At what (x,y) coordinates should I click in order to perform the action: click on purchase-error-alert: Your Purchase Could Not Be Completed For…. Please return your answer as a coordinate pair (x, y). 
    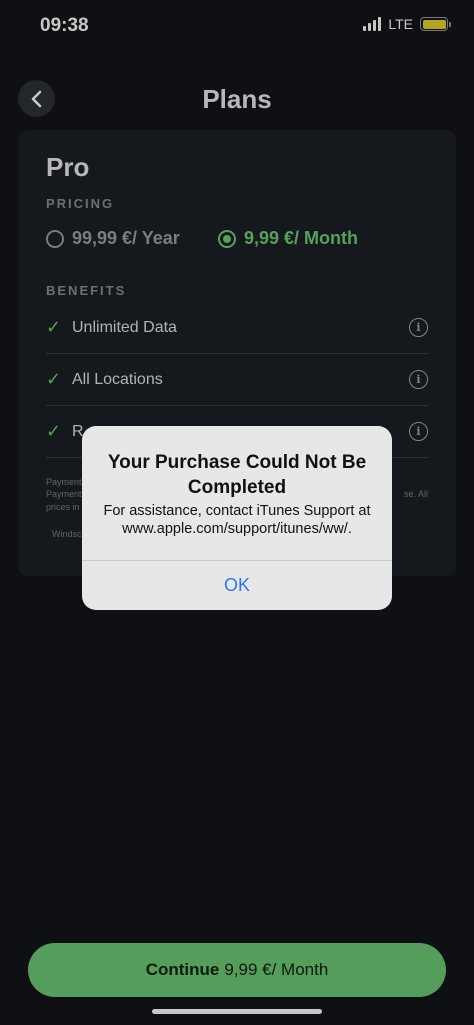
    Looking at the image, I should click on (237, 518).